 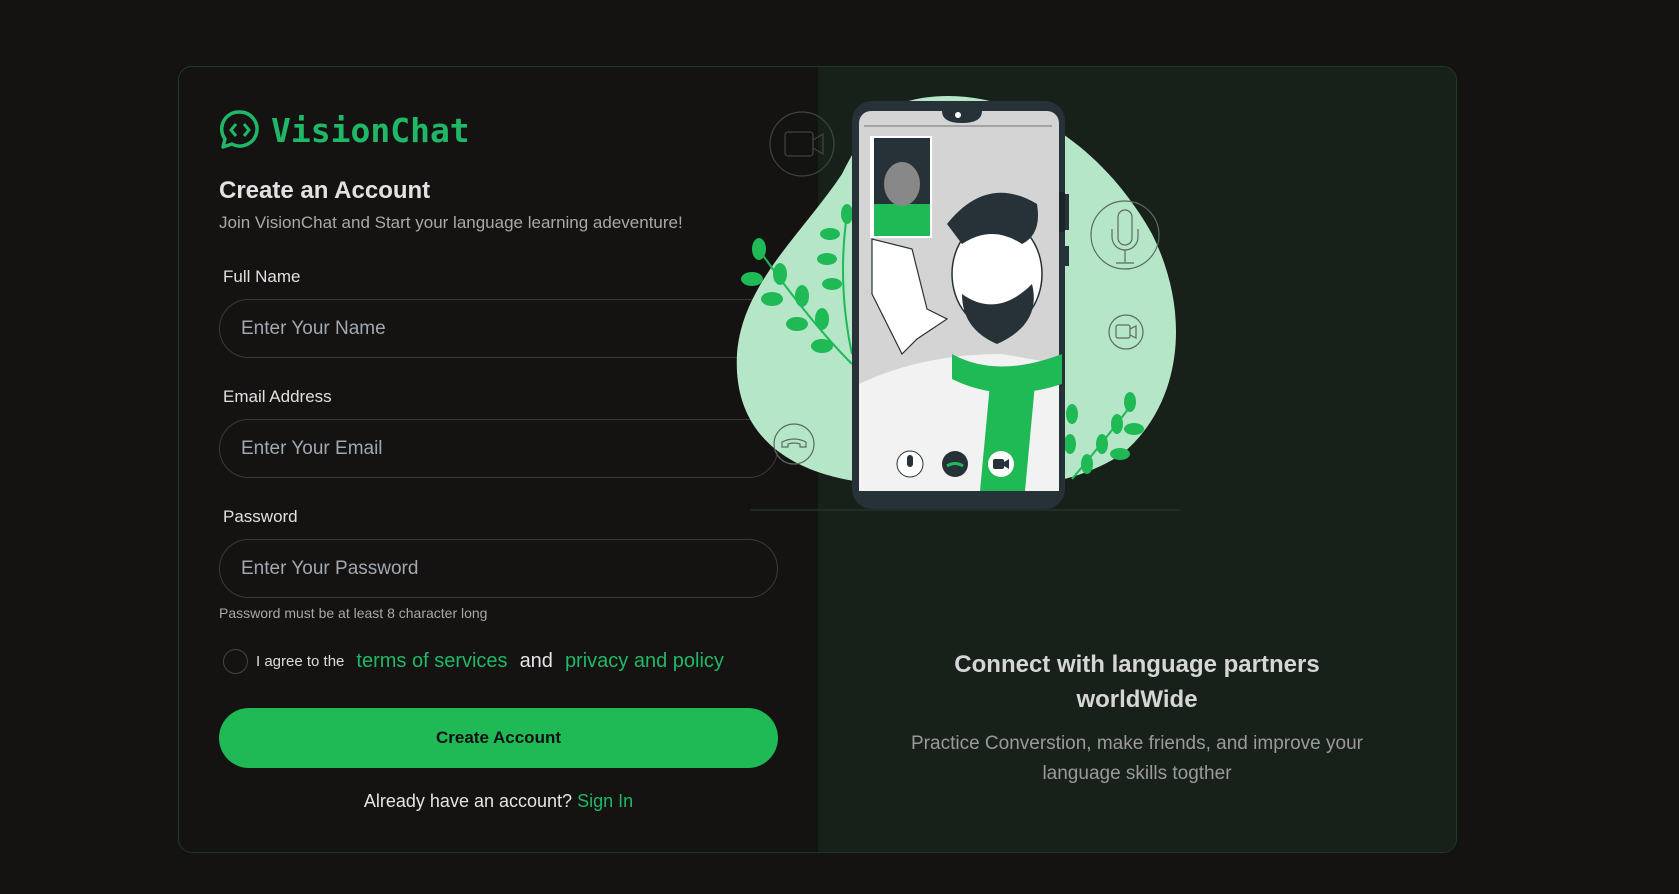 What do you see at coordinates (802, 144) in the screenshot?
I see `video-icon` at bounding box center [802, 144].